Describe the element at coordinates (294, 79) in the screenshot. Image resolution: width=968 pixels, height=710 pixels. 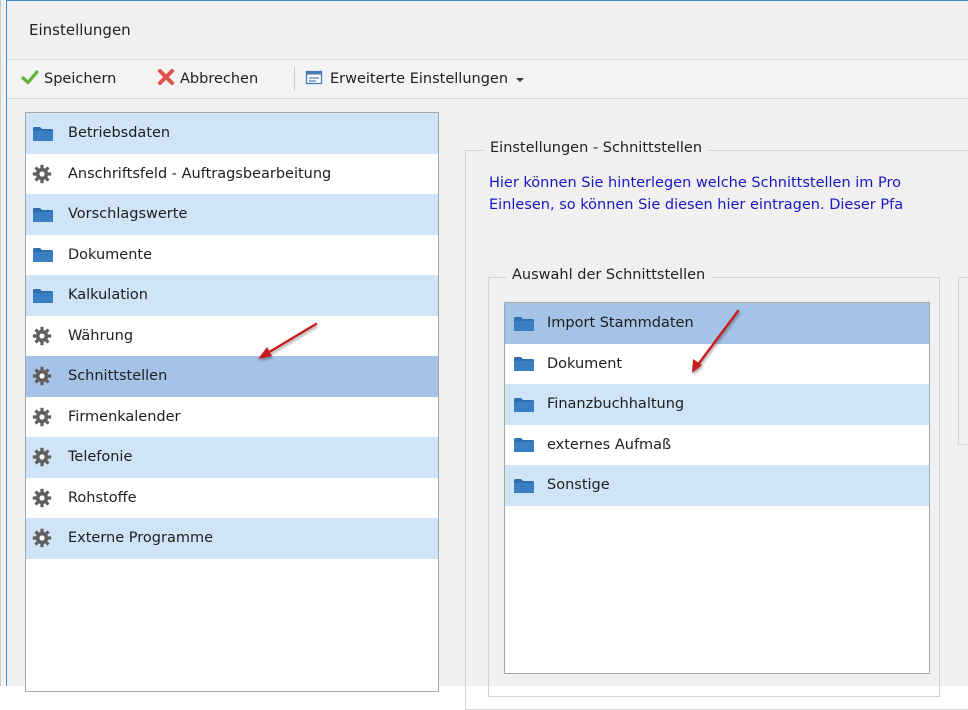
I see `toolbar-separator` at that location.